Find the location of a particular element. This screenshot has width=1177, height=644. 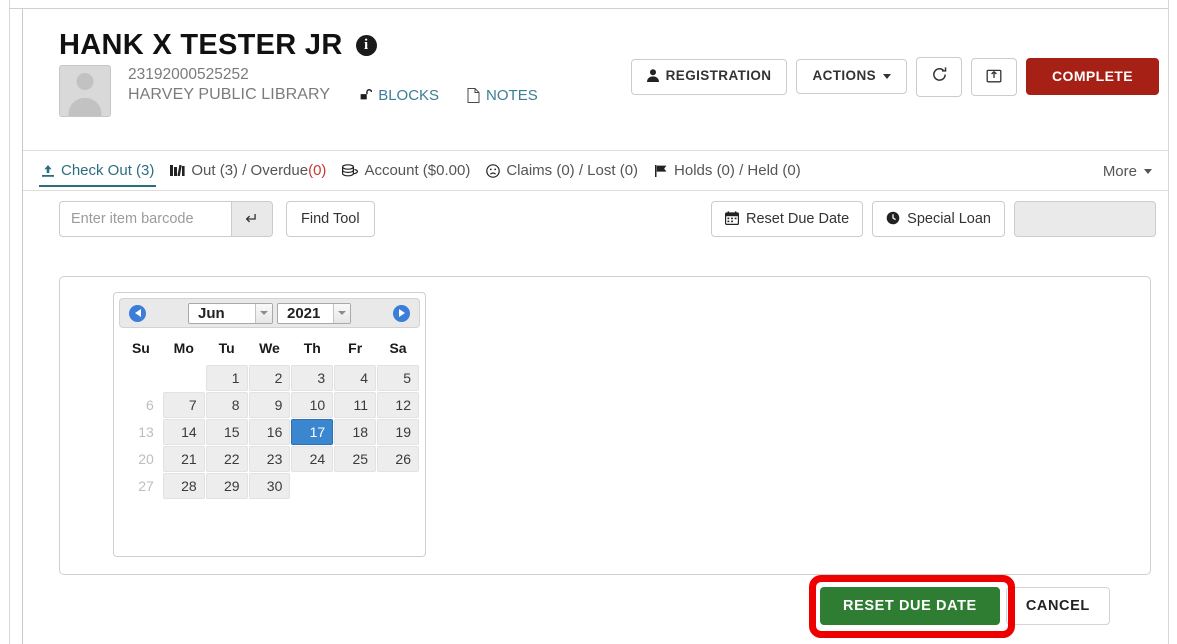

calendar-icon is located at coordinates (731, 219).